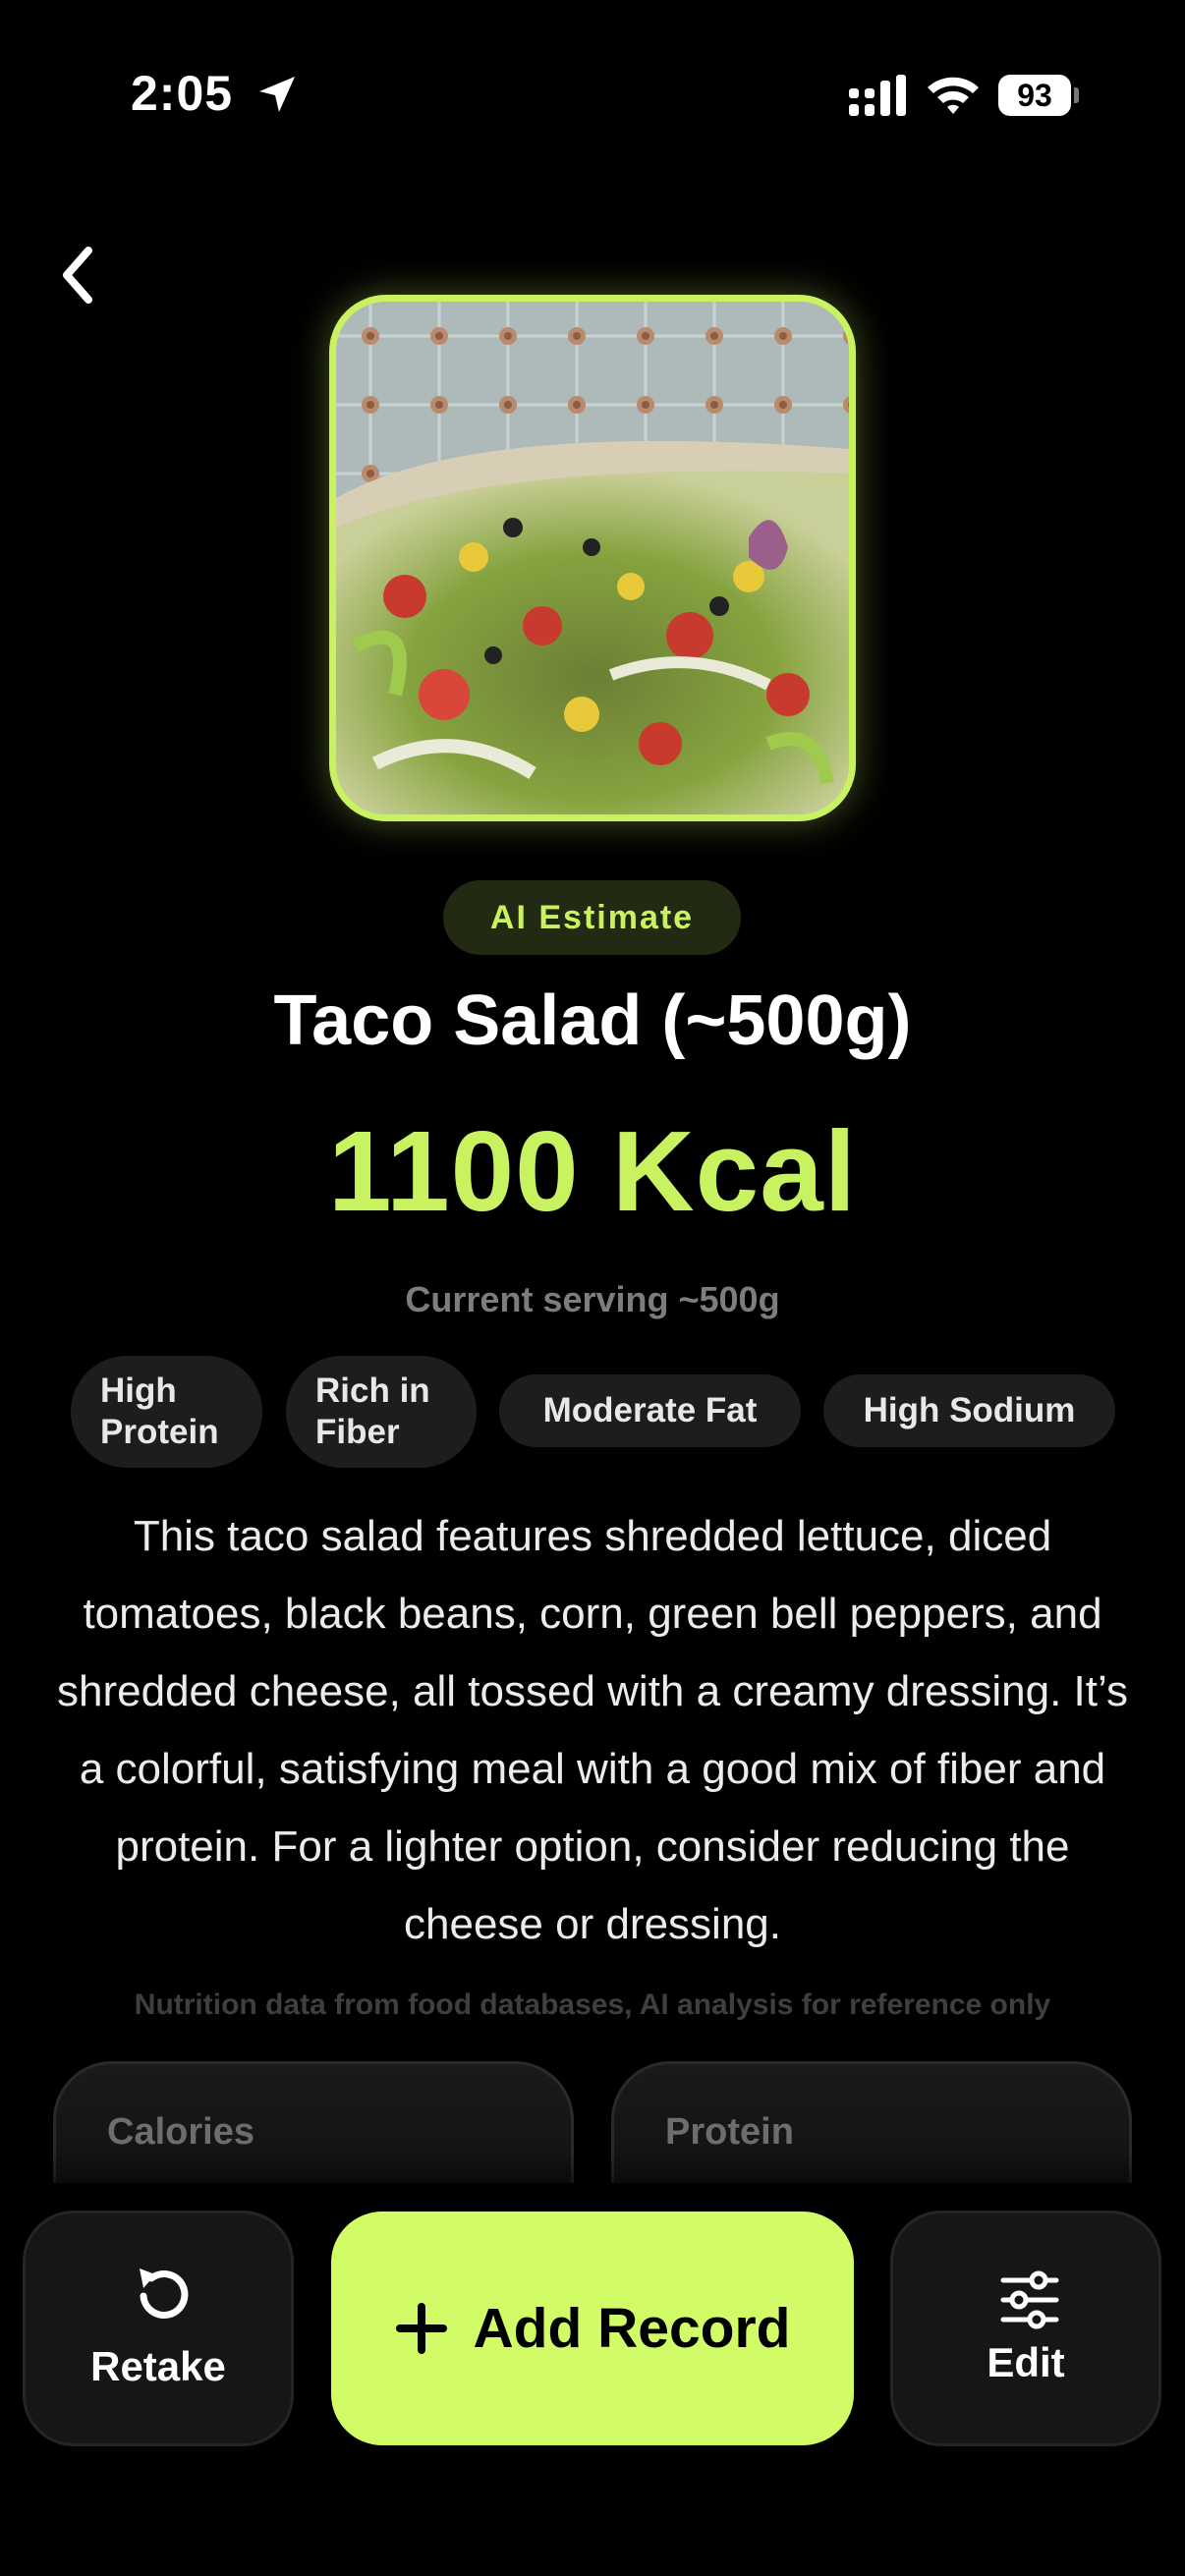 The image size is (1185, 2576). Describe the element at coordinates (183, 93) in the screenshot. I see `status-time: 2:05` at that location.